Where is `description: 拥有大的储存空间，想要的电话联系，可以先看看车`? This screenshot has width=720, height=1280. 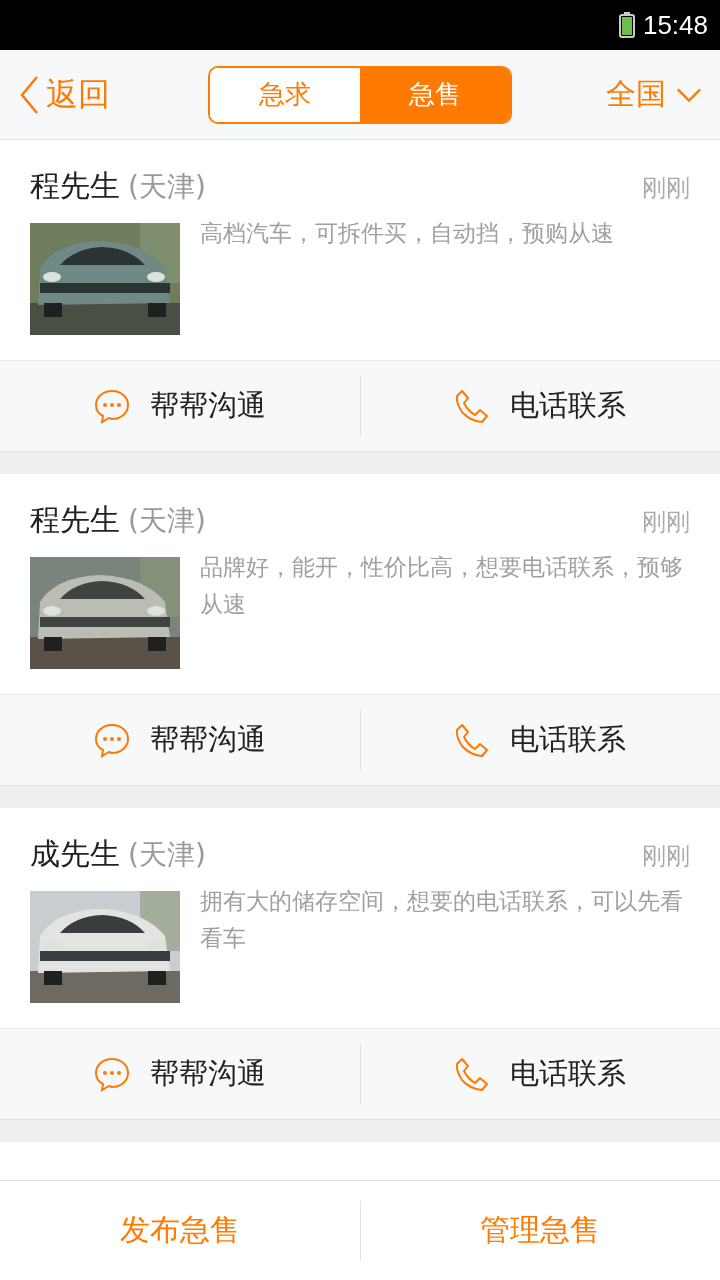
description: 拥有大的储存空间，想要的电话联系，可以先看看车 is located at coordinates (442, 920).